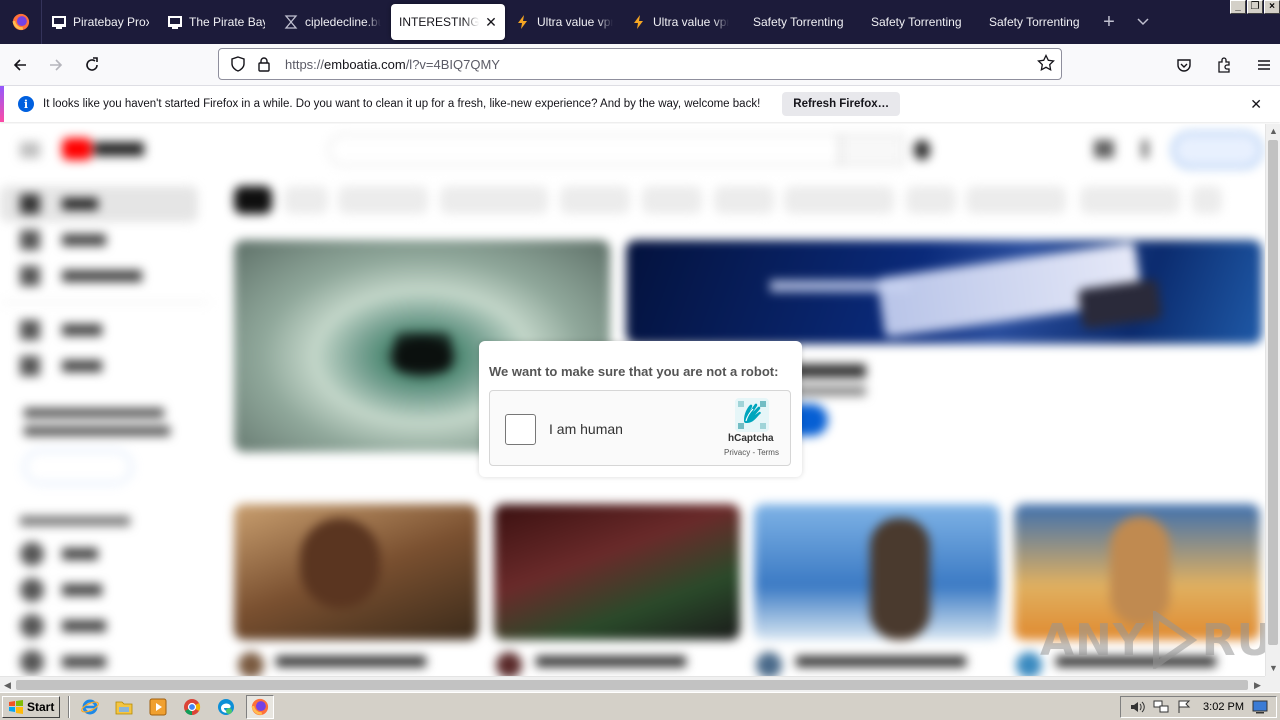  What do you see at coordinates (1161, 707) in the screenshot?
I see `network-icon` at bounding box center [1161, 707].